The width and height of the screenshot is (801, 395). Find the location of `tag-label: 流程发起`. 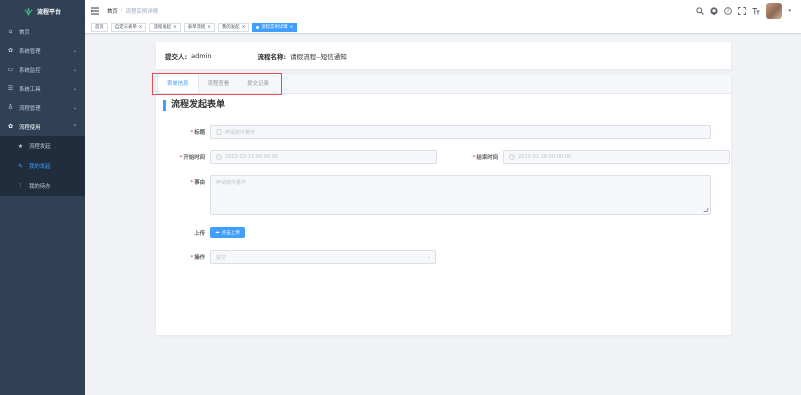

tag-label: 流程发起 is located at coordinates (162, 27).